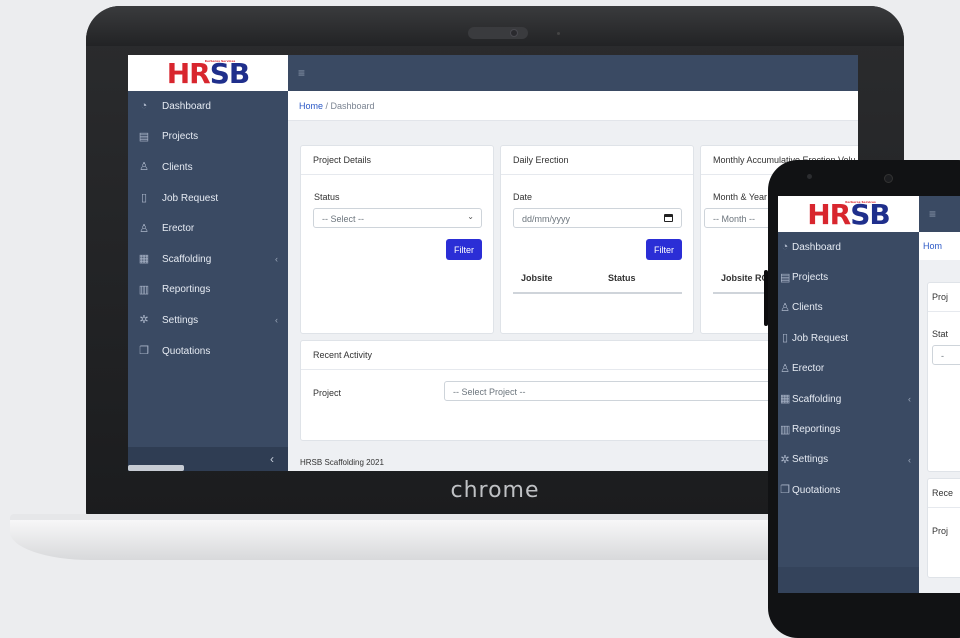  What do you see at coordinates (785, 307) in the screenshot?
I see `user-icon: ♙` at bounding box center [785, 307].